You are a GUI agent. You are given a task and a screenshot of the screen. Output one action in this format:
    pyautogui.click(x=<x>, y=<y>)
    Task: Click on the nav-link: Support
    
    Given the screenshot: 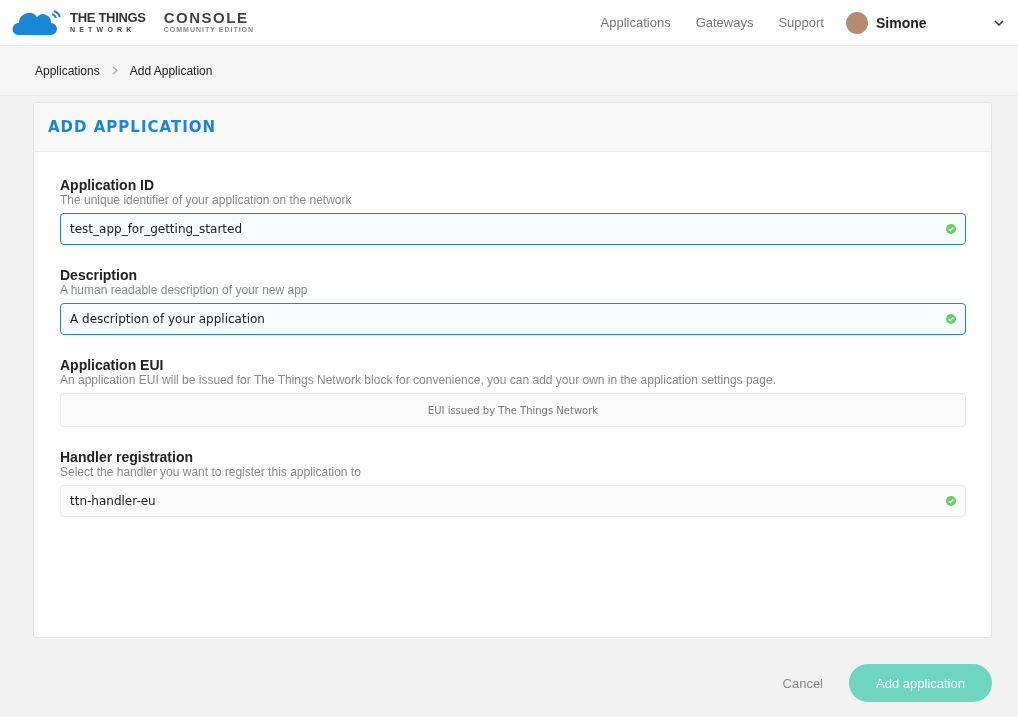 What is the action you would take?
    pyautogui.click(x=801, y=22)
    